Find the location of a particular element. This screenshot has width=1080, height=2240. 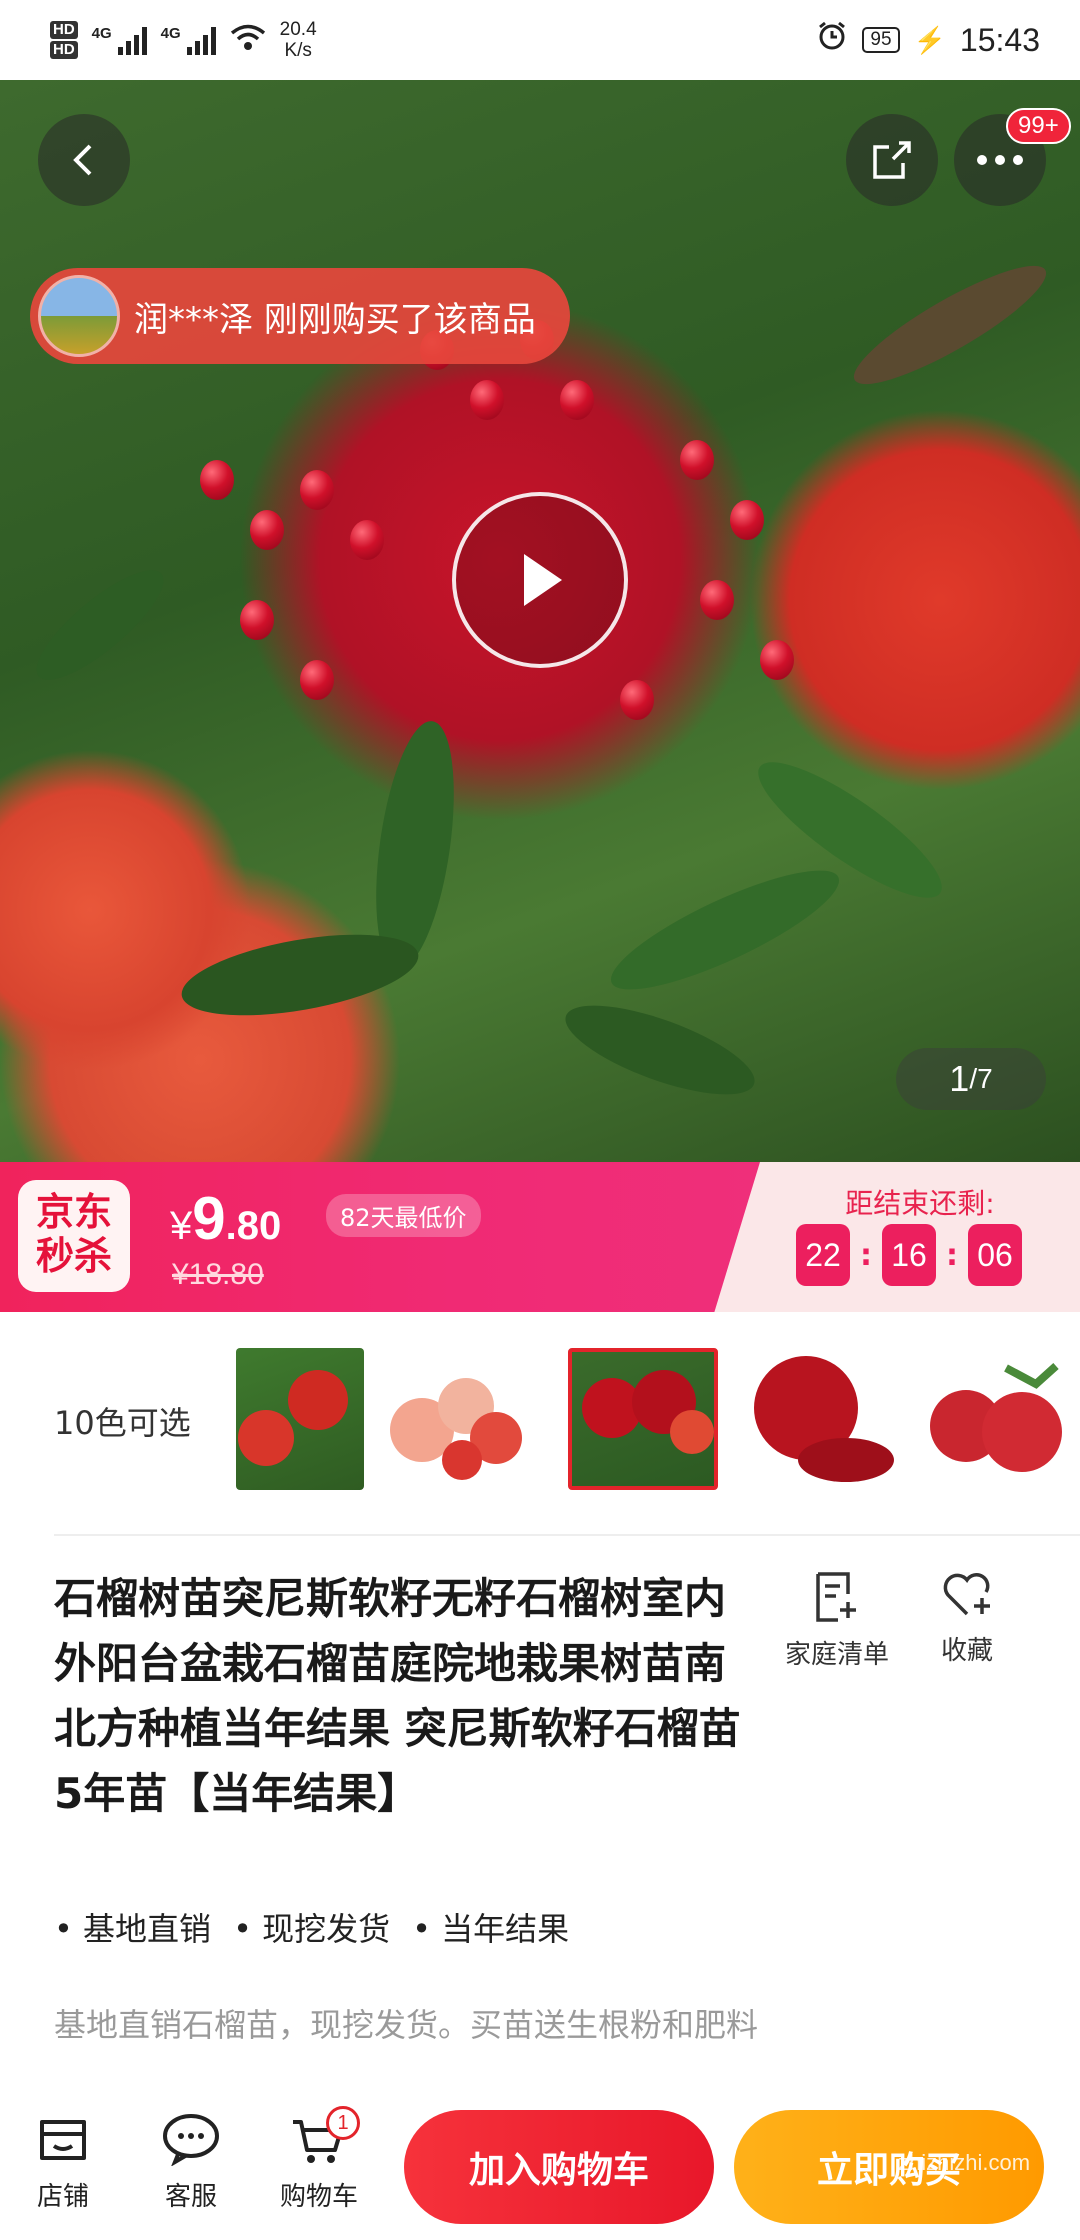

wifi-icon is located at coordinates (248, 40).